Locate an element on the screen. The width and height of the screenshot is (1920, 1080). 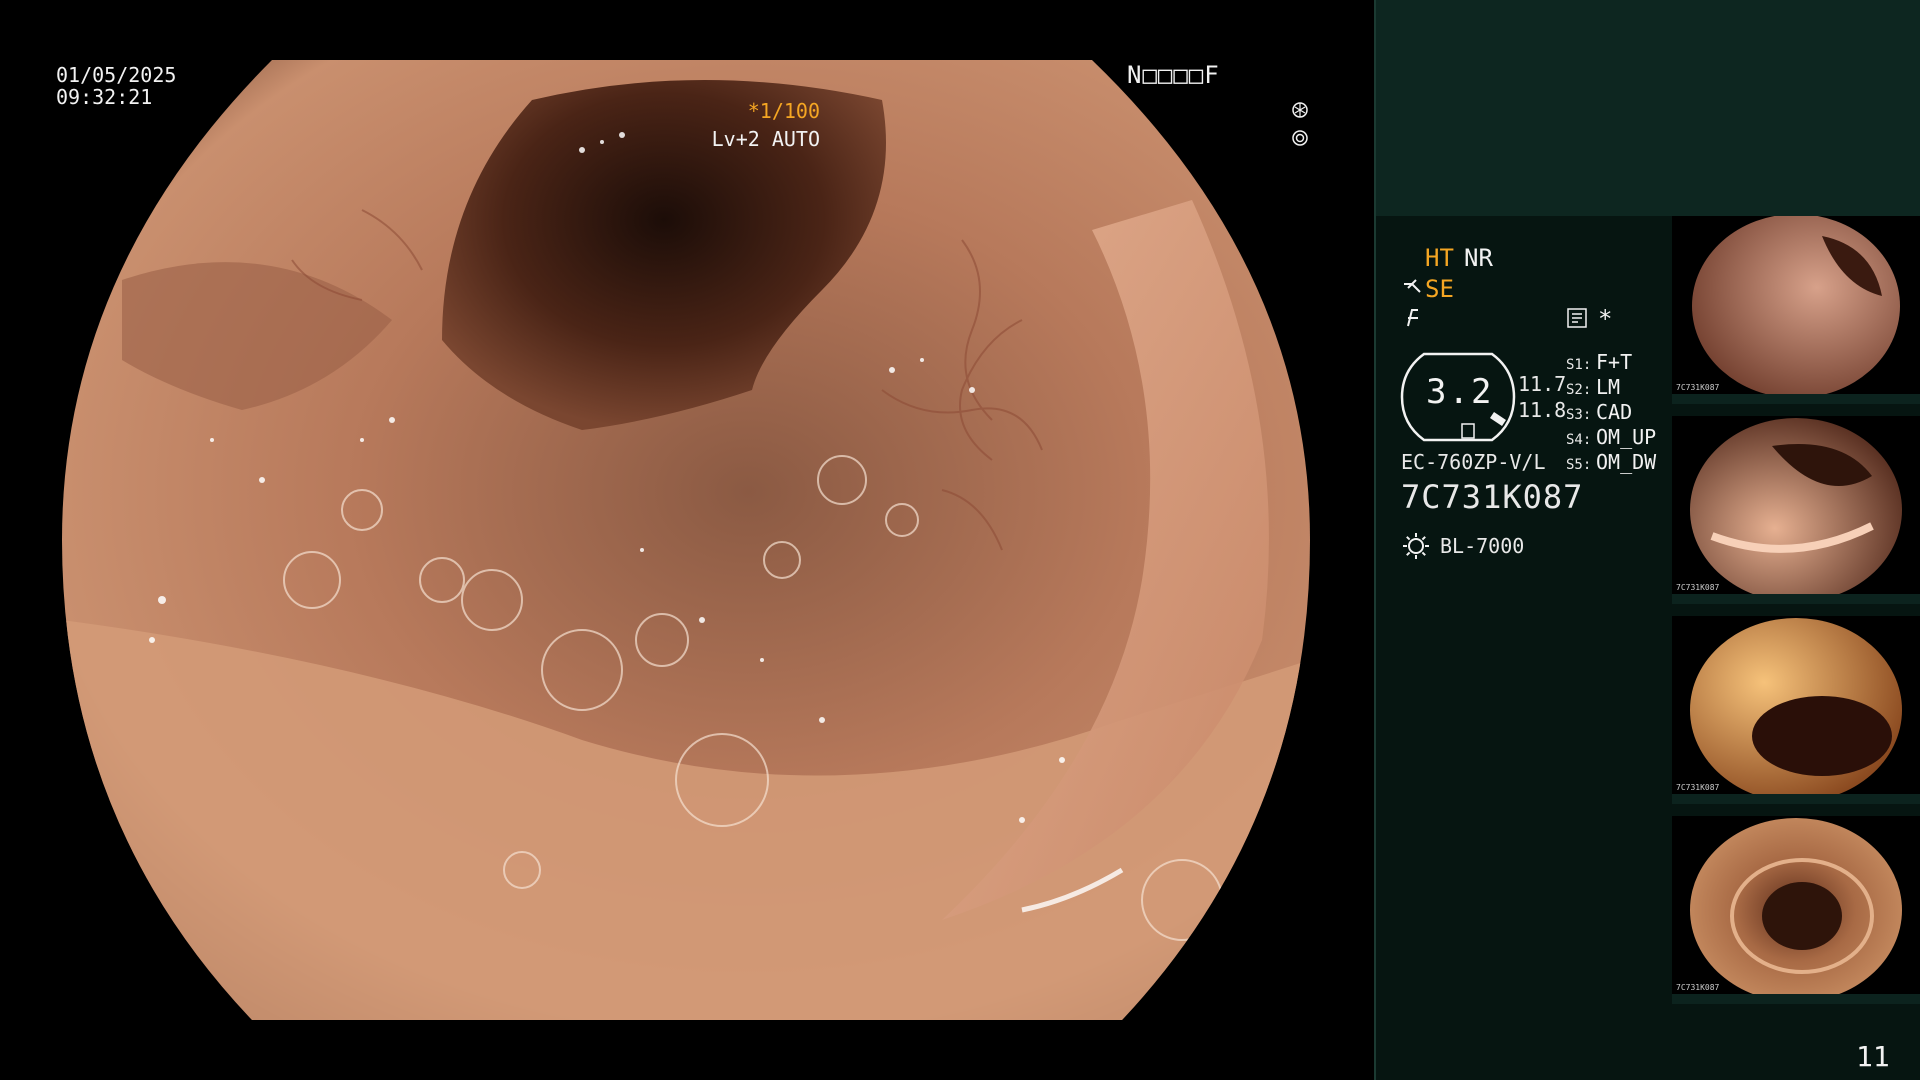
scope-serial-text: 7C731K087 is located at coordinates (1492, 497).